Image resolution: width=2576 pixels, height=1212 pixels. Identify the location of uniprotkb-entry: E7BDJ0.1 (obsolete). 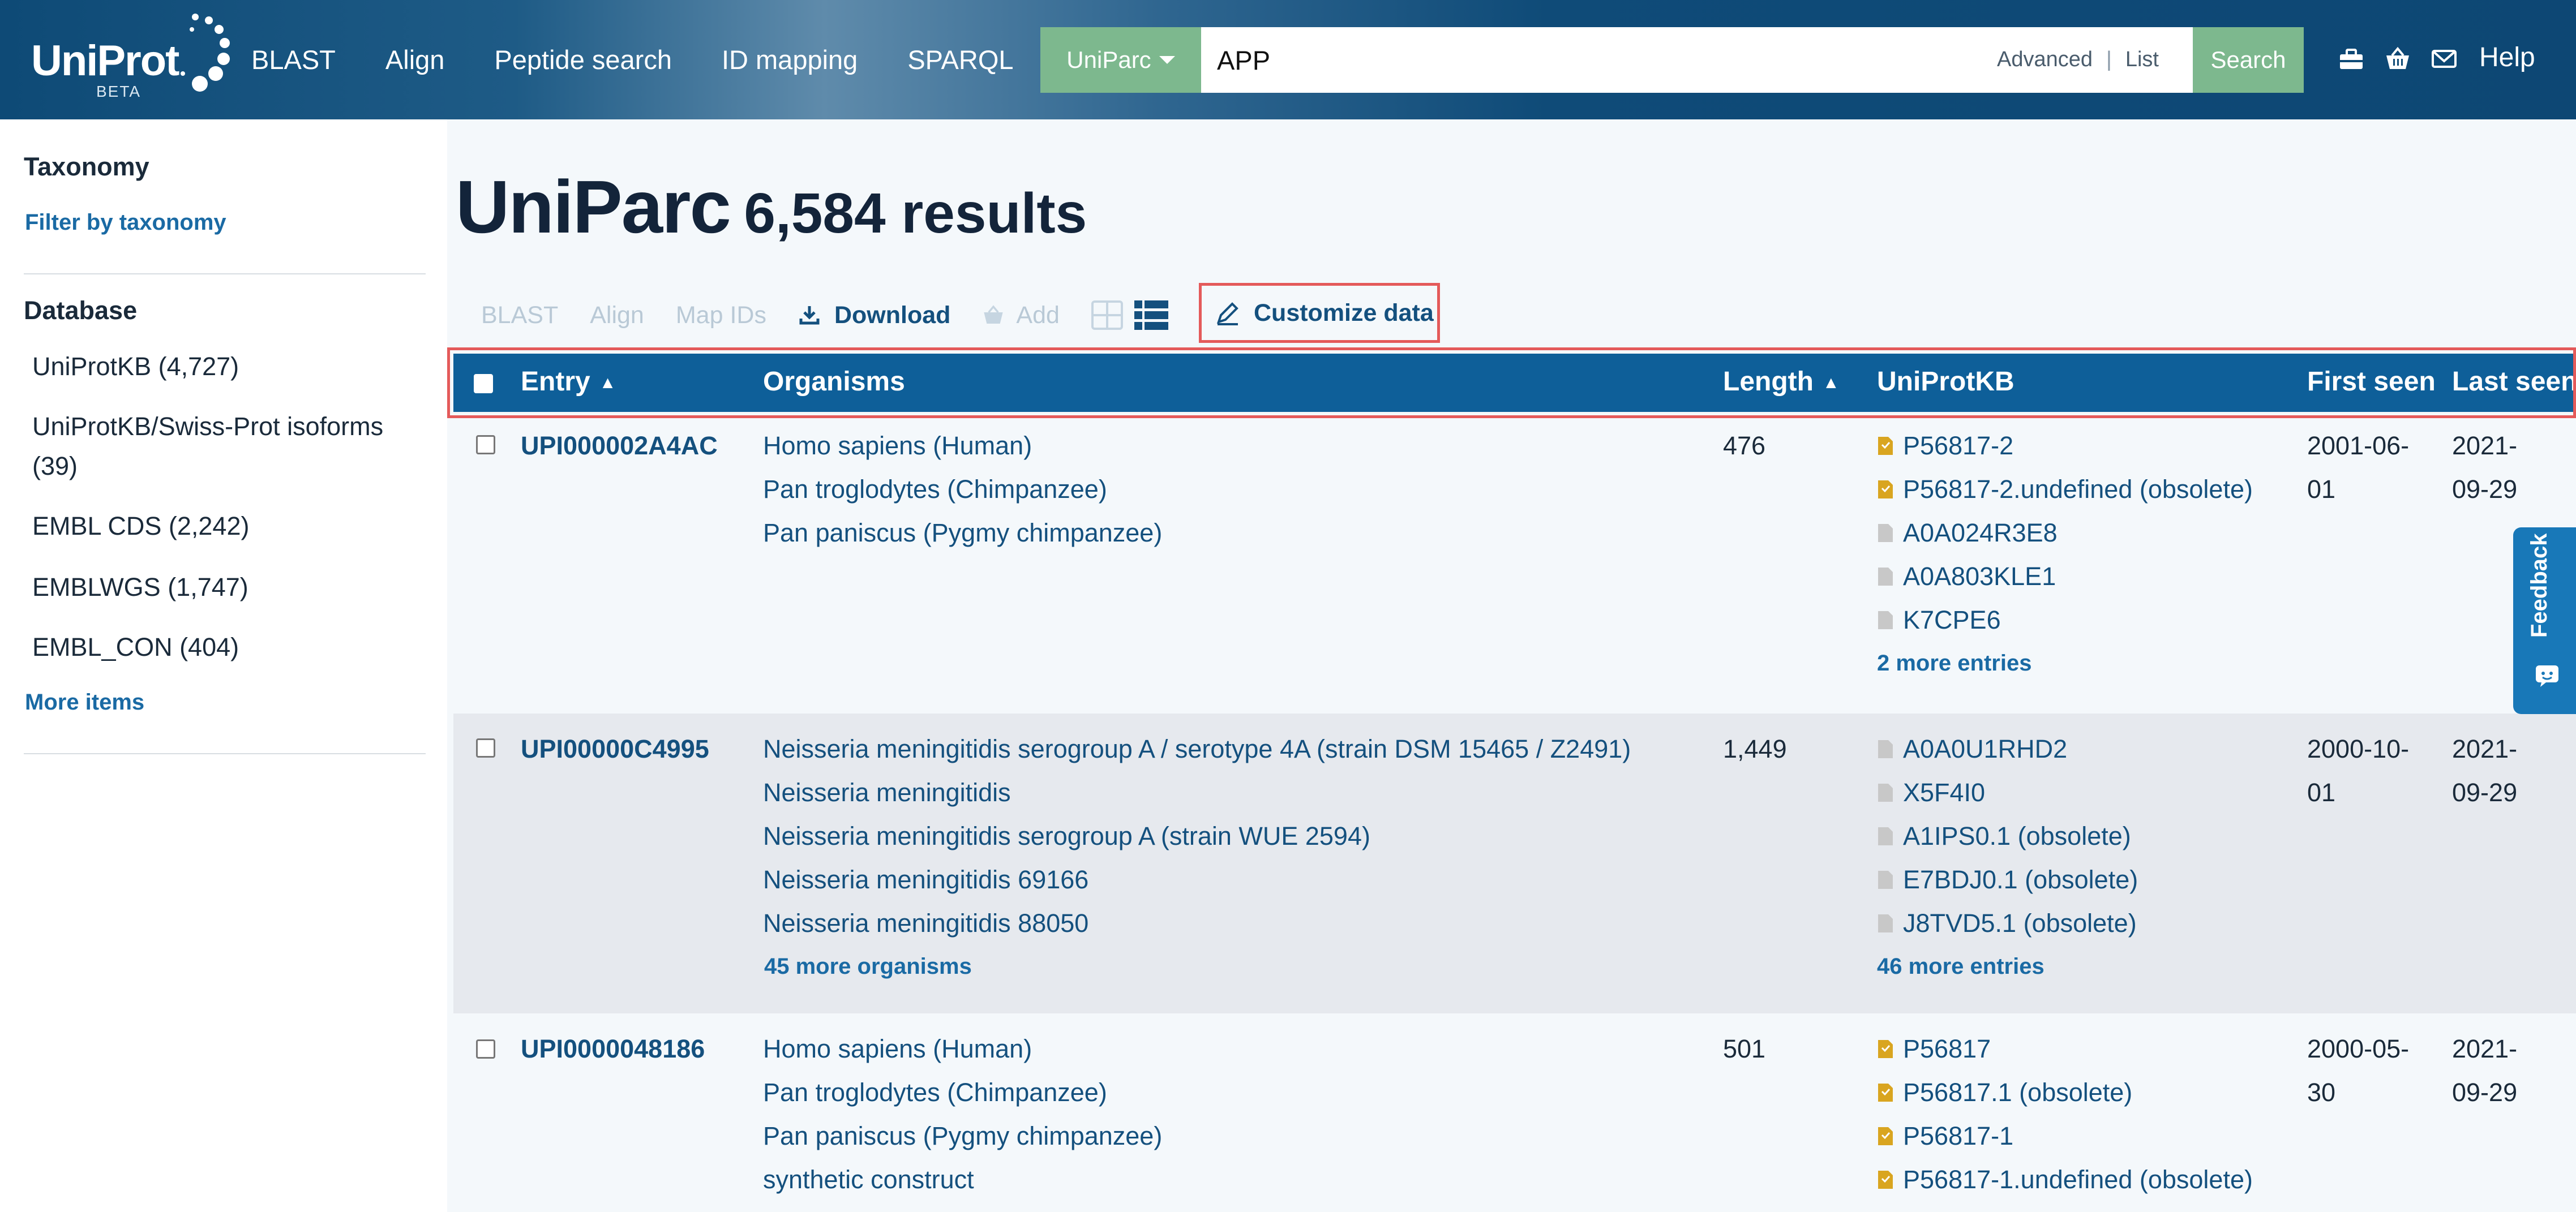
(2008, 879).